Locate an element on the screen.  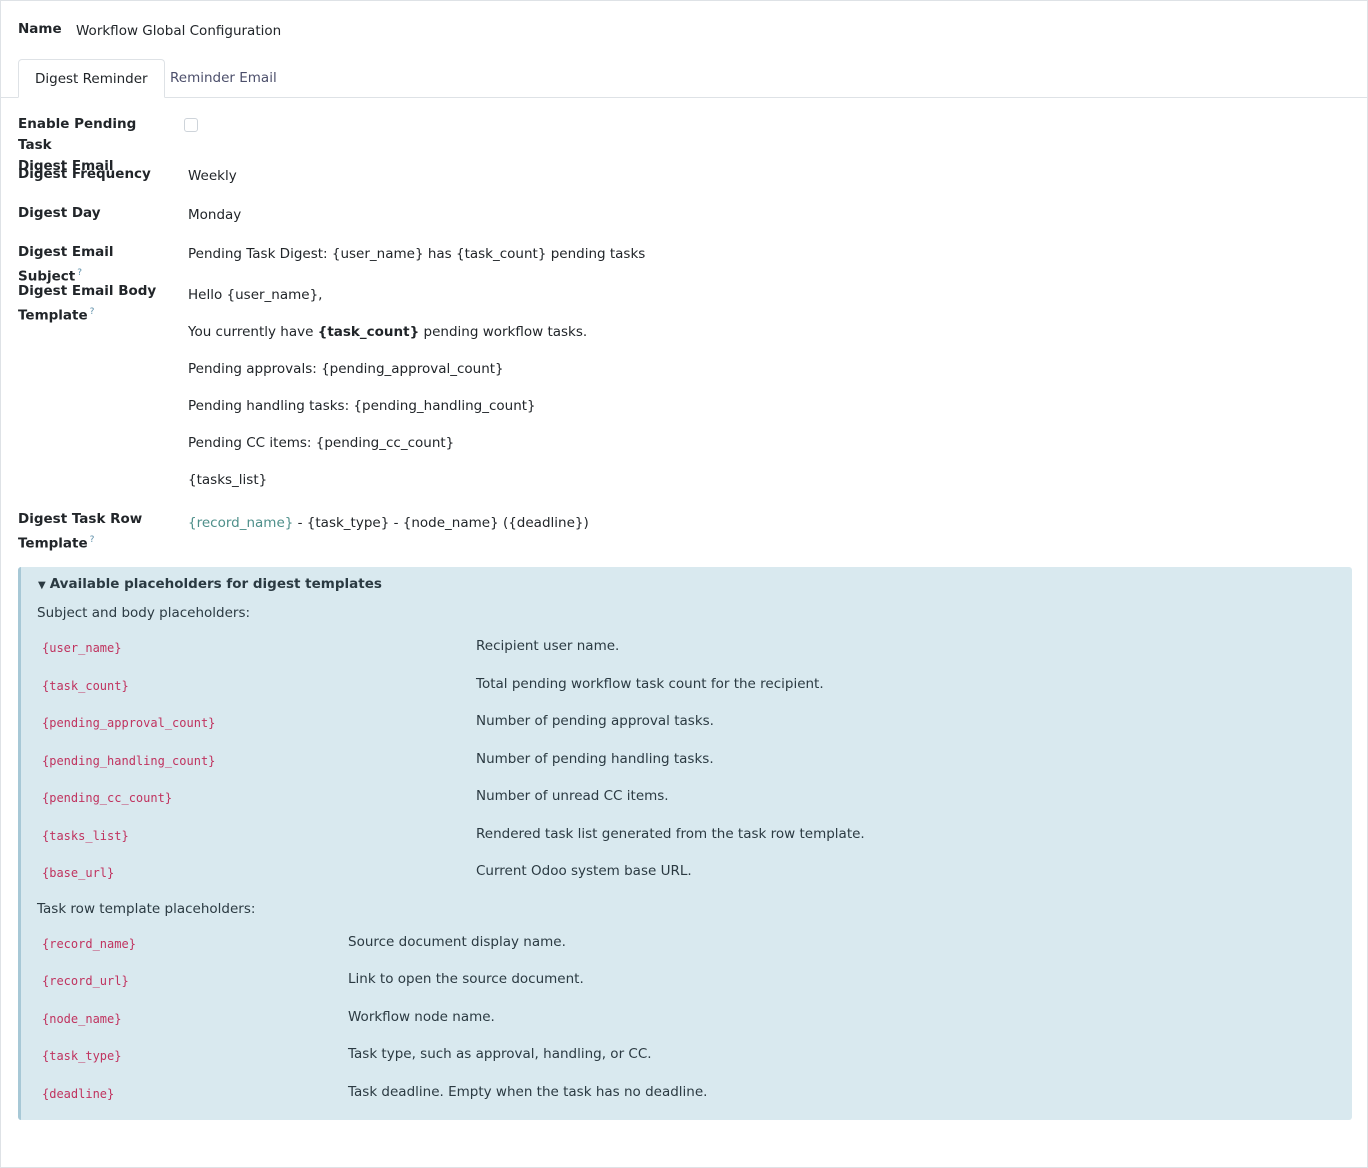
tab-reminder-email: Reminder Email is located at coordinates (223, 78).